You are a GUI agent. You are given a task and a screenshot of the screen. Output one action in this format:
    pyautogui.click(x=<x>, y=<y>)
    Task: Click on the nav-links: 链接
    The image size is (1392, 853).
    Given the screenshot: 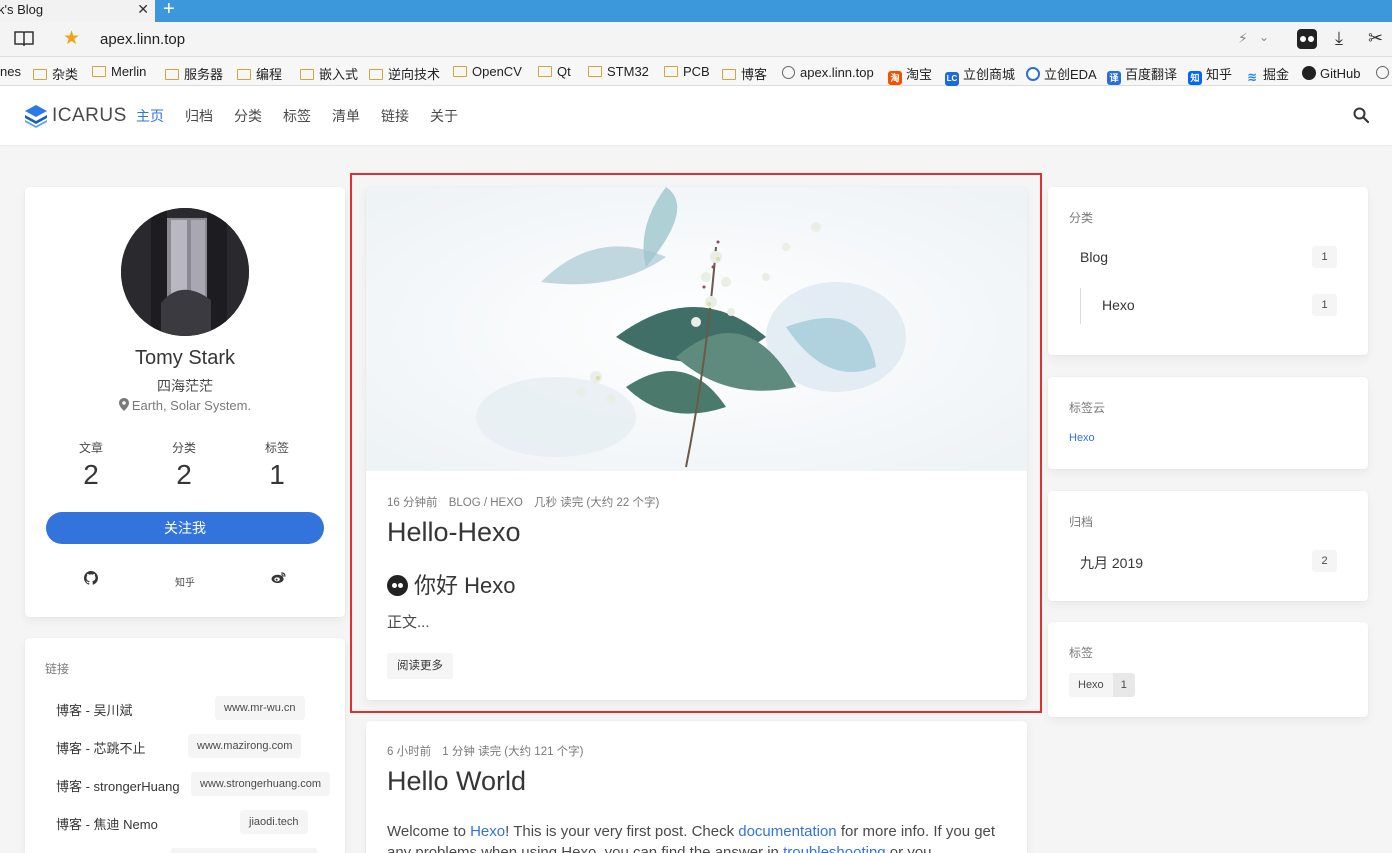 What is the action you would take?
    pyautogui.click(x=395, y=116)
    